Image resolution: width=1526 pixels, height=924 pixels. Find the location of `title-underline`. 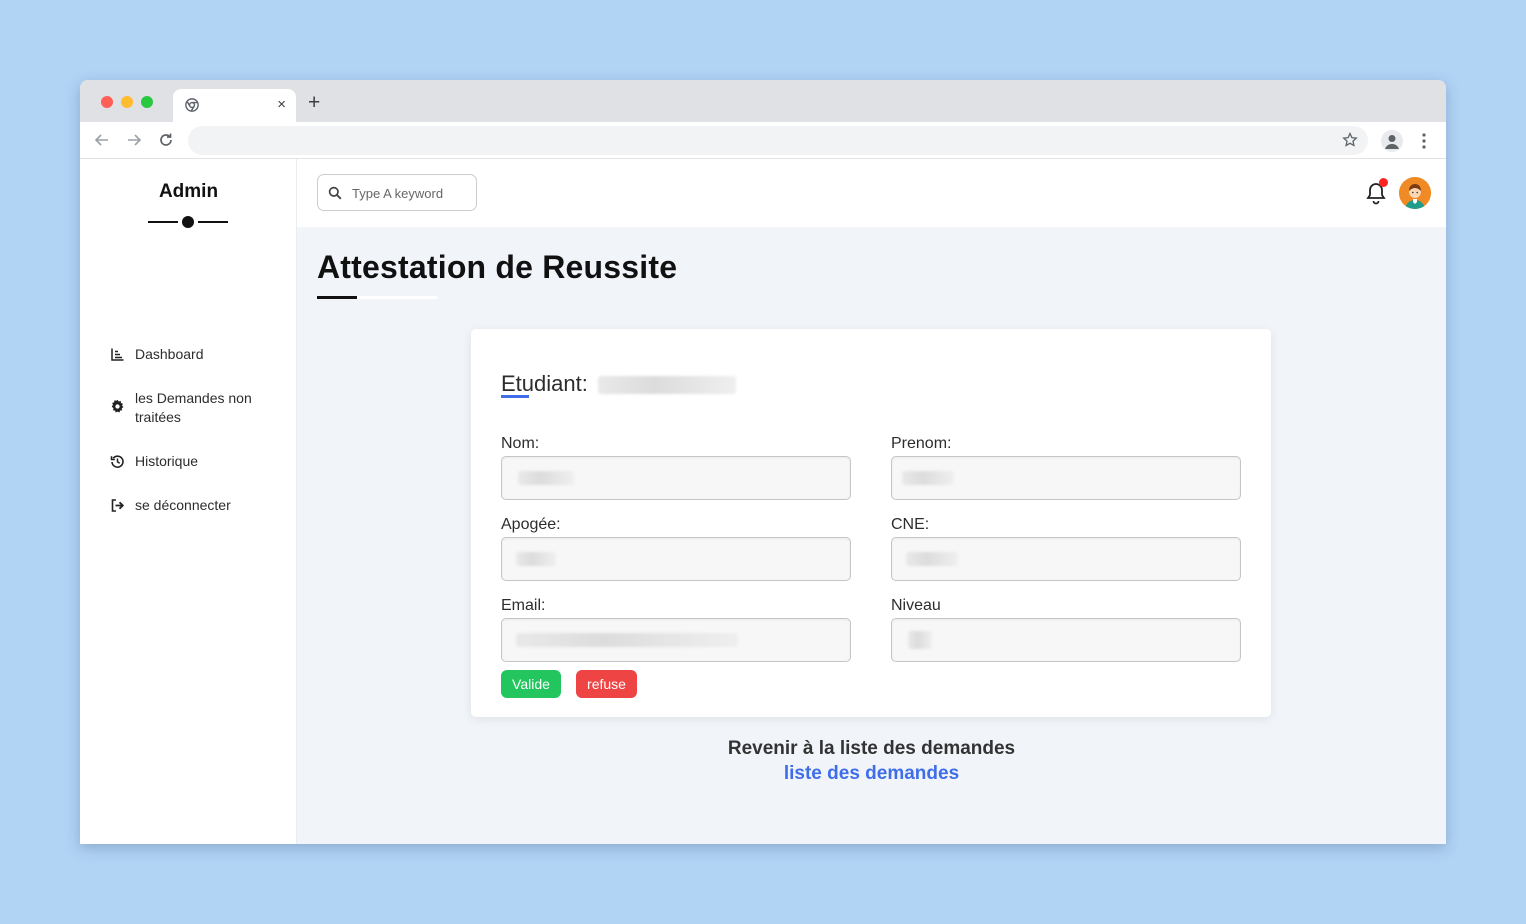

title-underline is located at coordinates (377, 297).